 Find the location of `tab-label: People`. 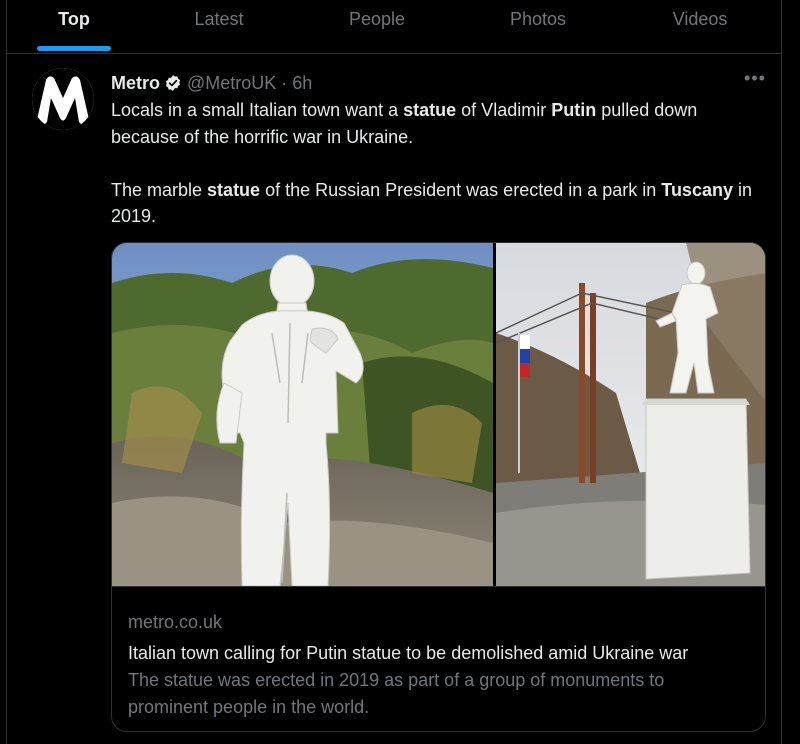

tab-label: People is located at coordinates (377, 19).